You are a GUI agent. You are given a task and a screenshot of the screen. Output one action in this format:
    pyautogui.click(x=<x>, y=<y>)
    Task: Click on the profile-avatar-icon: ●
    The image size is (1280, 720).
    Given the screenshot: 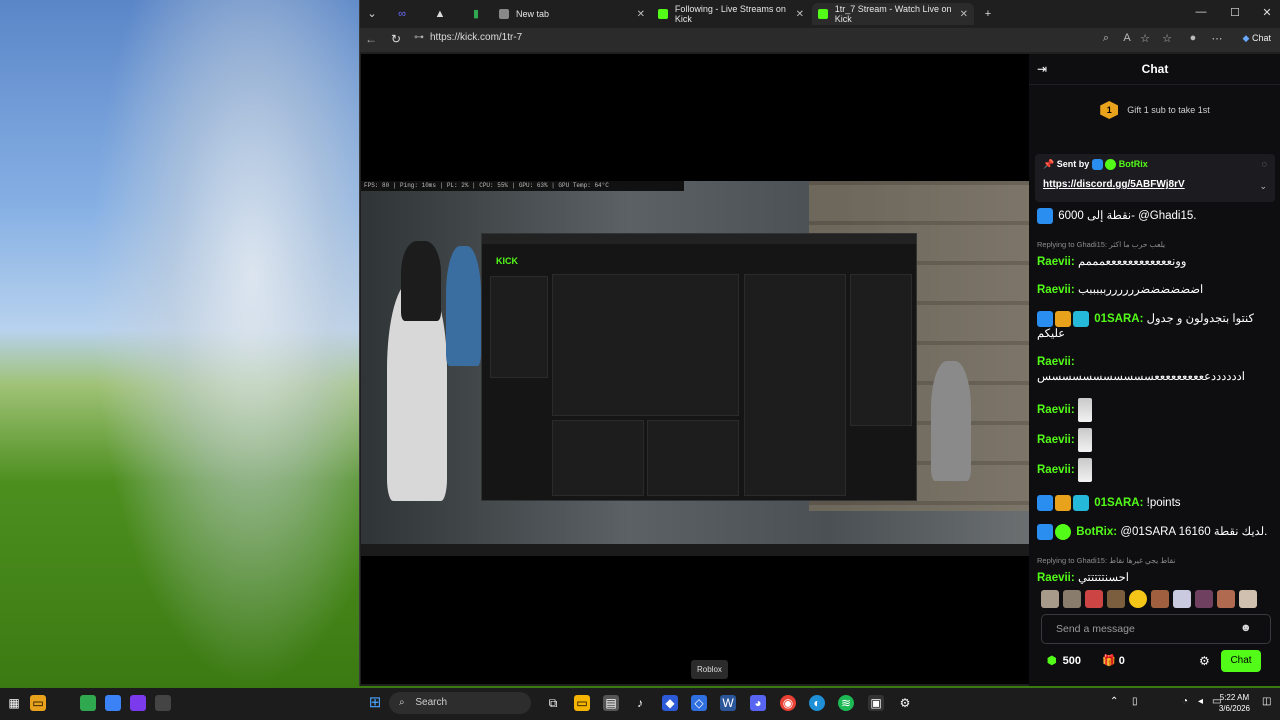 What is the action you would take?
    pyautogui.click(x=1193, y=38)
    